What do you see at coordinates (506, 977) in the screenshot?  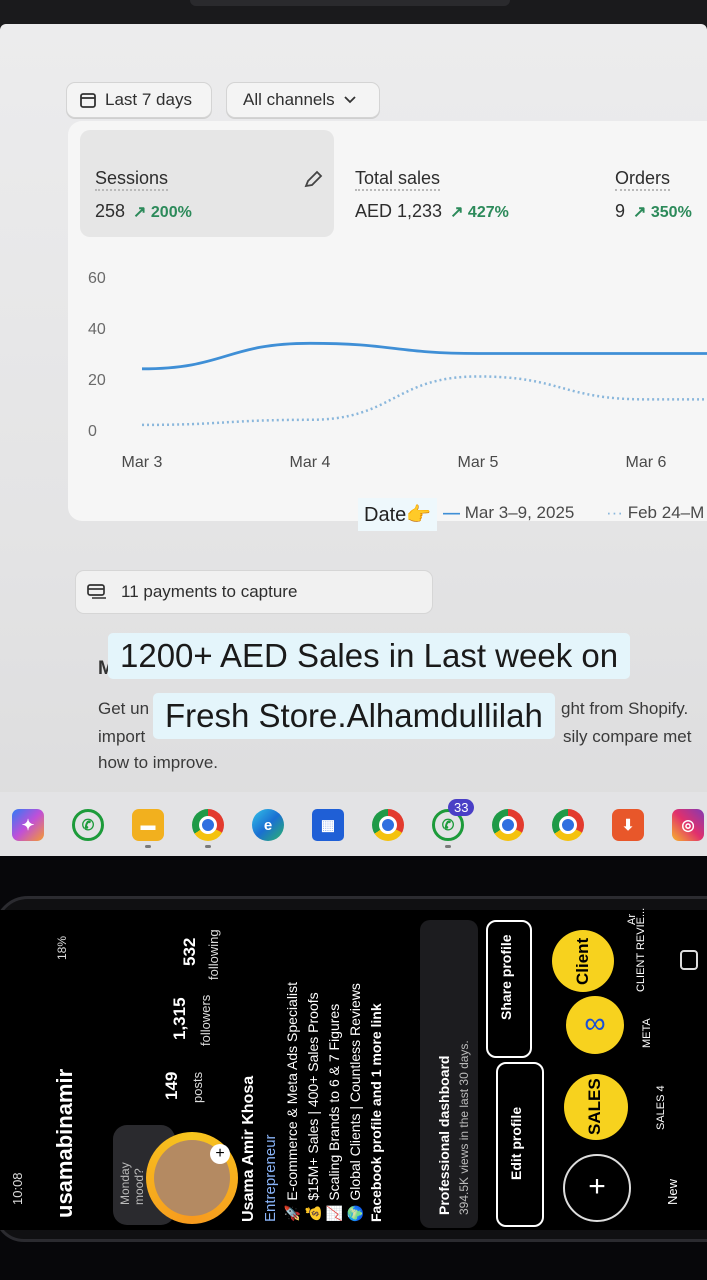 I see `share-profile-label: Share profile` at bounding box center [506, 977].